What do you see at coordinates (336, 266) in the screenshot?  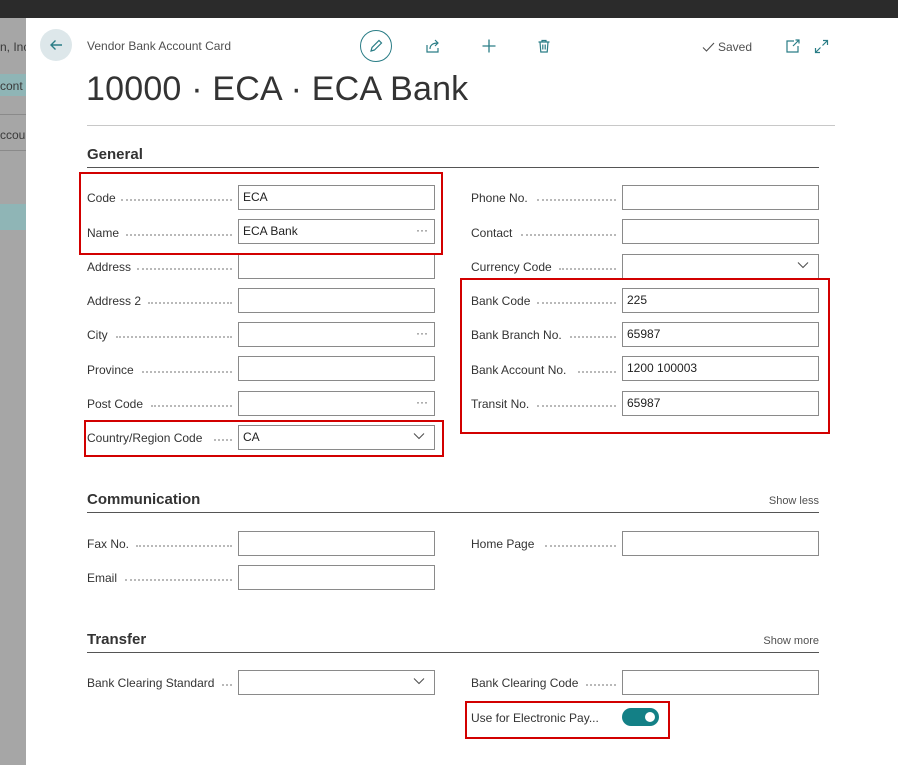 I see `address-field` at bounding box center [336, 266].